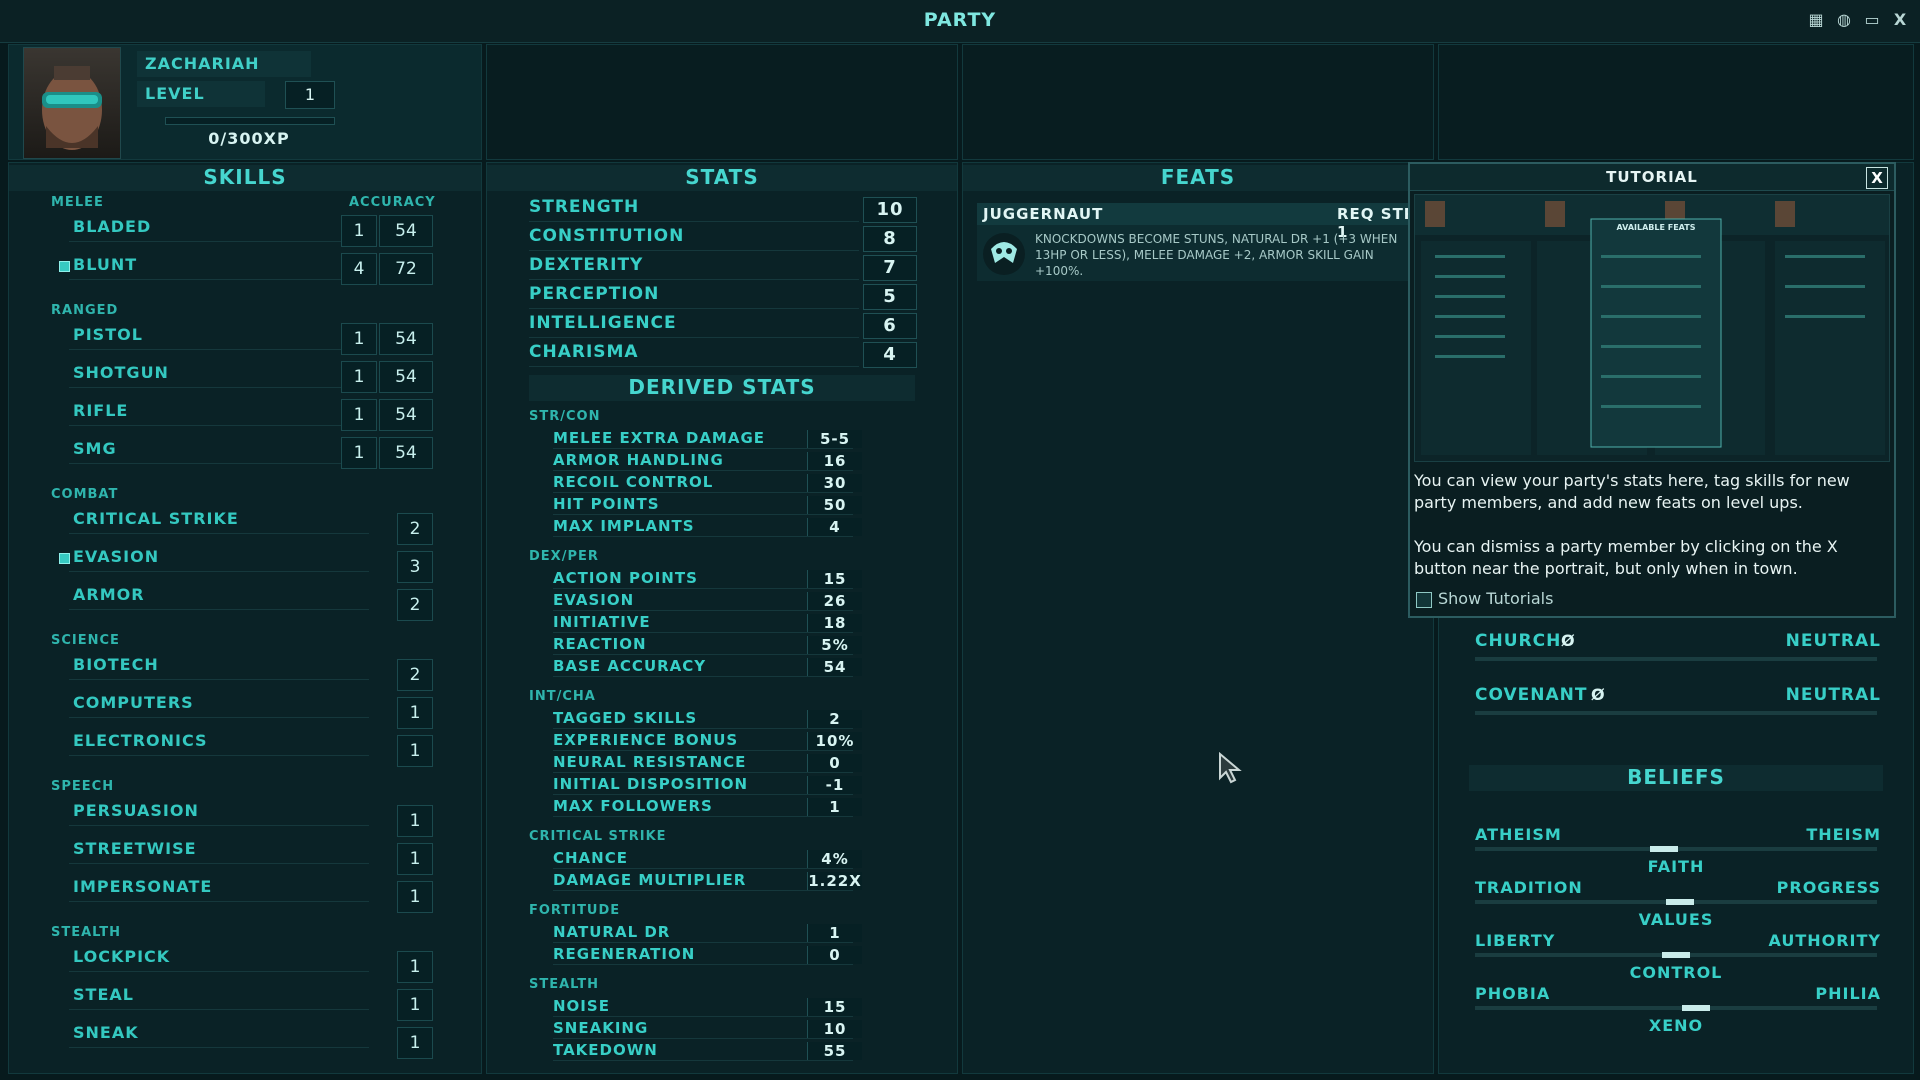  I want to click on derived-value: 30, so click(834, 483).